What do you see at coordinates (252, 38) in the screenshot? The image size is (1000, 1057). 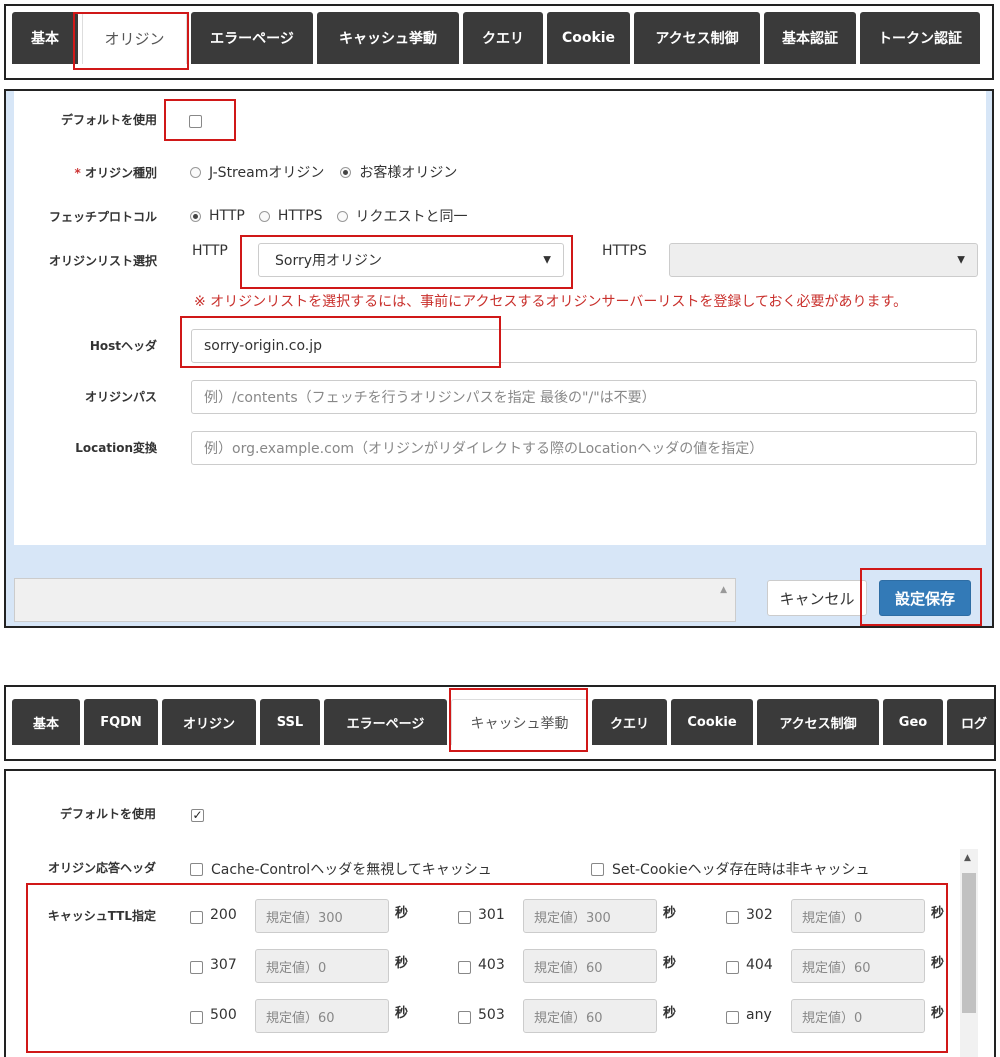 I see `tab-error-page: エラーページ` at bounding box center [252, 38].